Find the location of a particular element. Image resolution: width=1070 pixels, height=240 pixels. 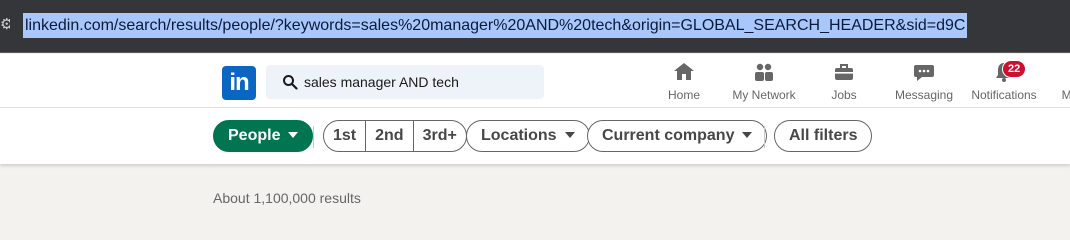

people-filter-label: People is located at coordinates (254, 135).